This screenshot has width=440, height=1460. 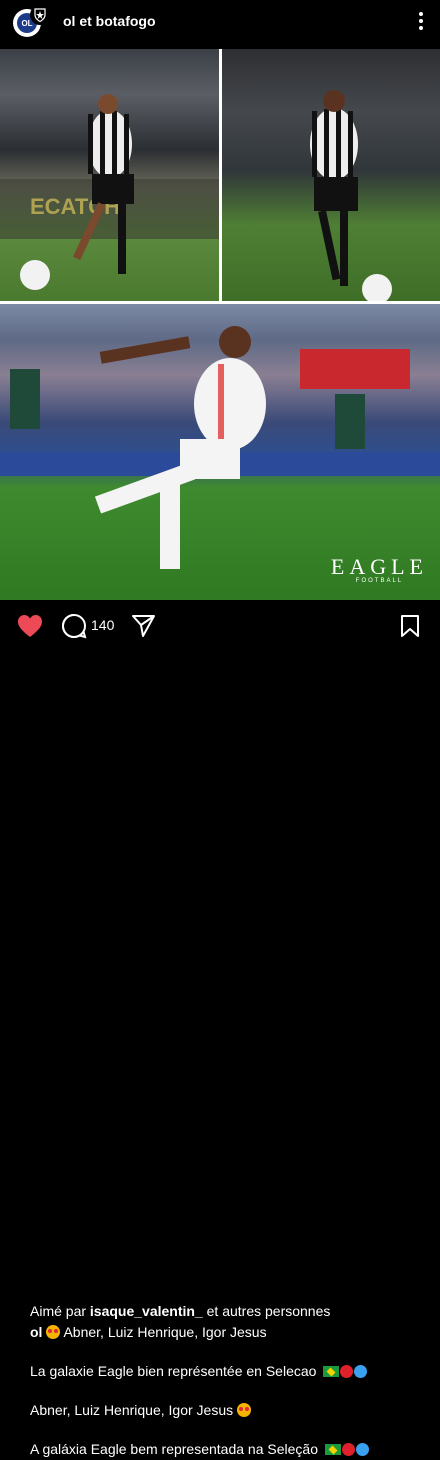 I want to click on caption-author-line: ol Abner, Luiz Henrique, Igor Jesus, so click(x=148, y=1332).